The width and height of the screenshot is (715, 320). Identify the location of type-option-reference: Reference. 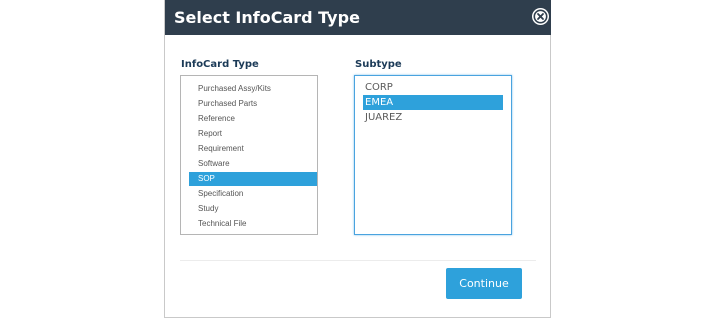
(253, 119).